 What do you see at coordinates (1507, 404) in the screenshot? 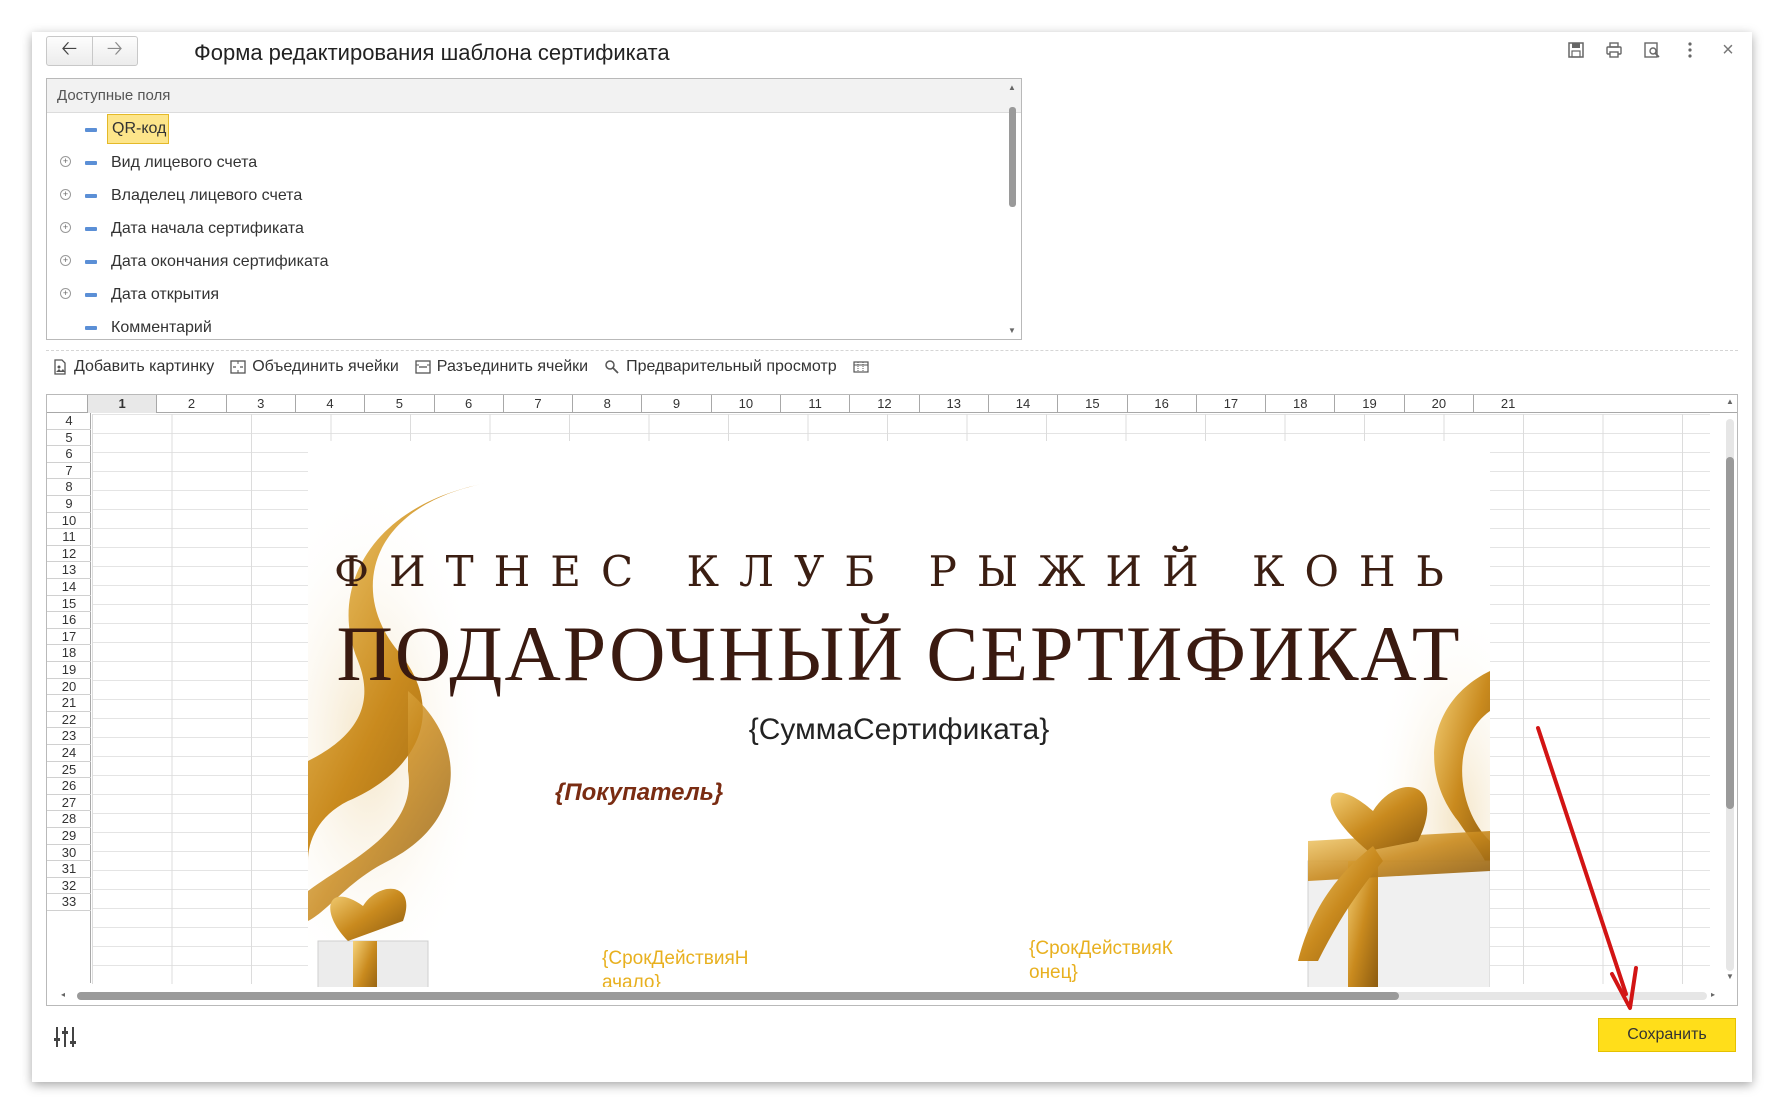
I see `column-header-cell: 21` at bounding box center [1507, 404].